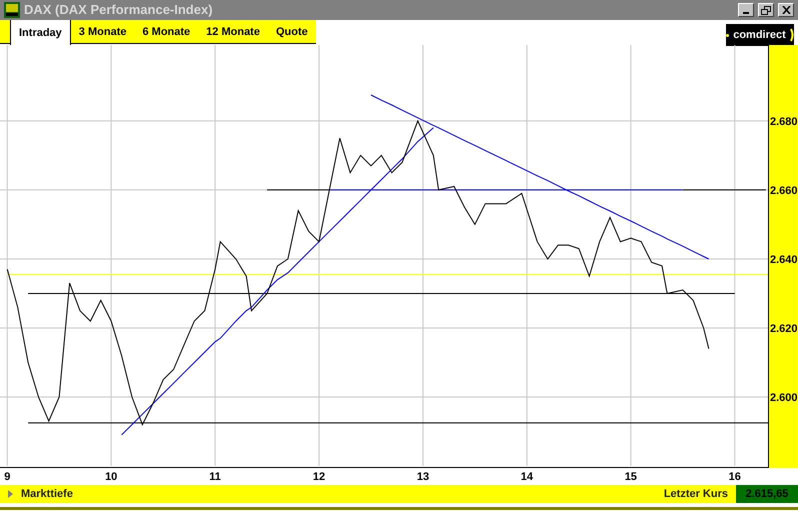 Image resolution: width=798 pixels, height=512 pixels. I want to click on x-axis-label: 11, so click(215, 477).